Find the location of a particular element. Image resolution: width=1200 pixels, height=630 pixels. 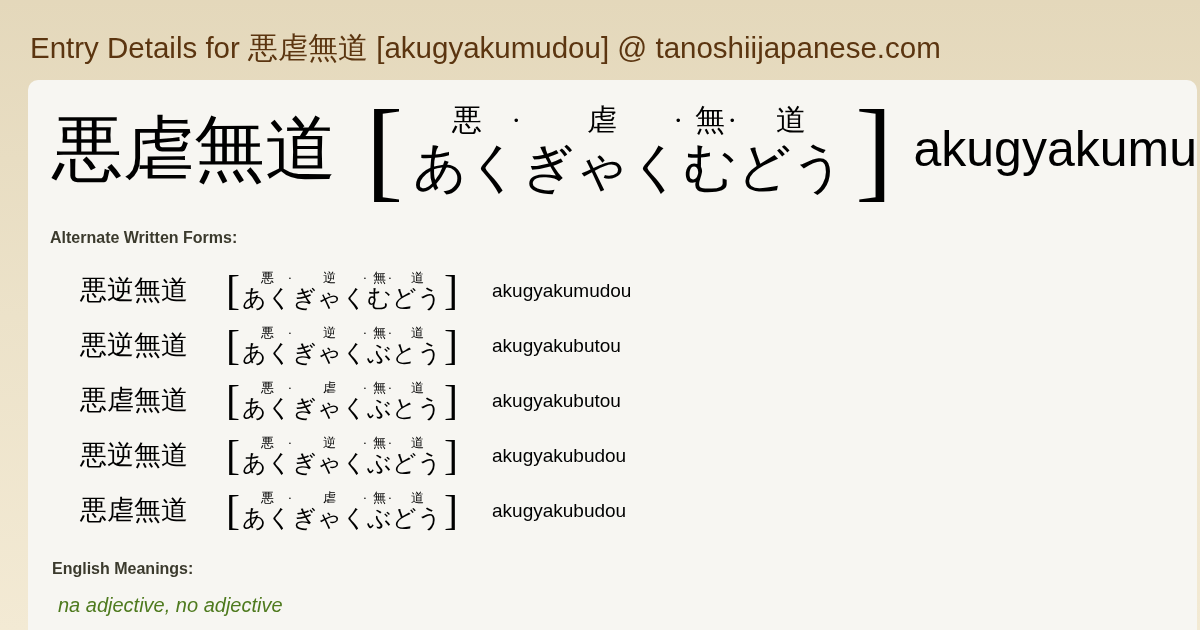

romaji-text: akugyakumudou is located at coordinates (562, 290).